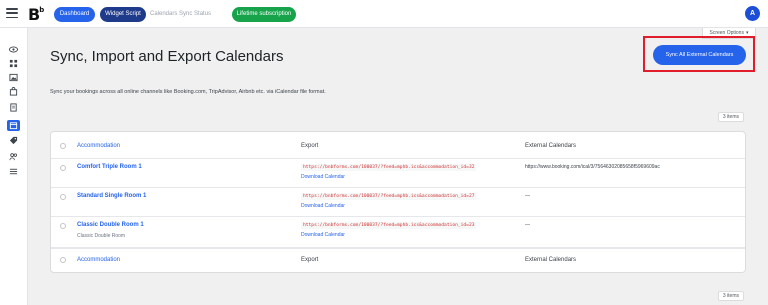  What do you see at coordinates (13, 63) in the screenshot?
I see `grid-icon` at bounding box center [13, 63].